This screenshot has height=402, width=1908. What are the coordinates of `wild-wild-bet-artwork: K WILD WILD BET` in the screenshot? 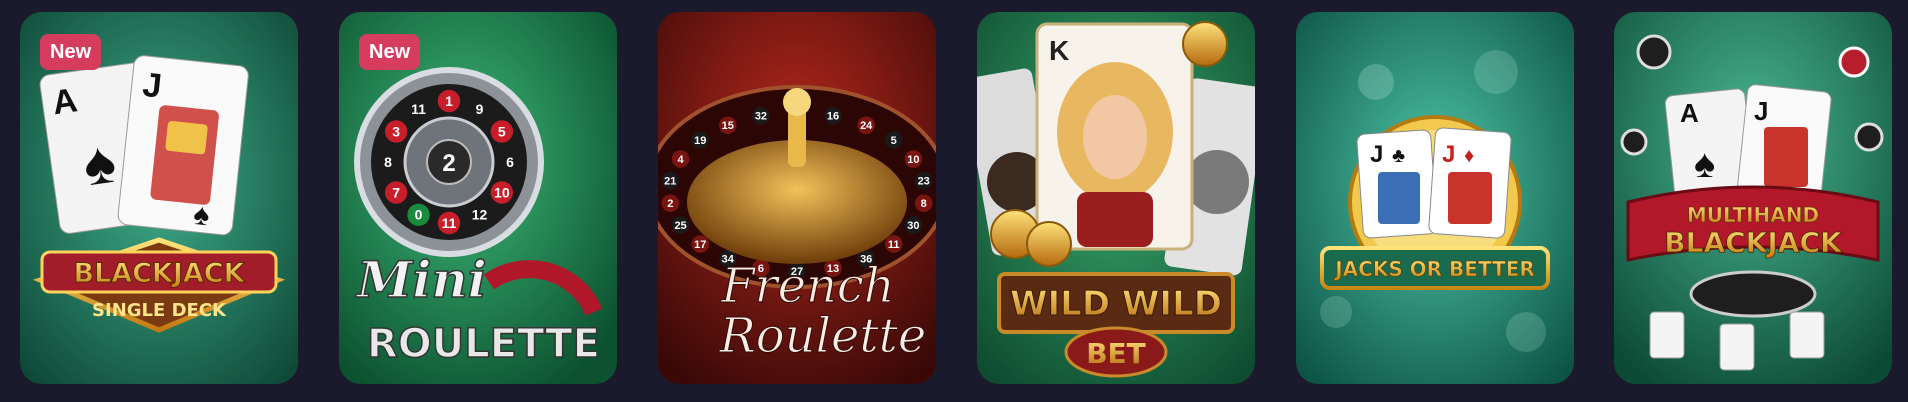 It's located at (1116, 198).